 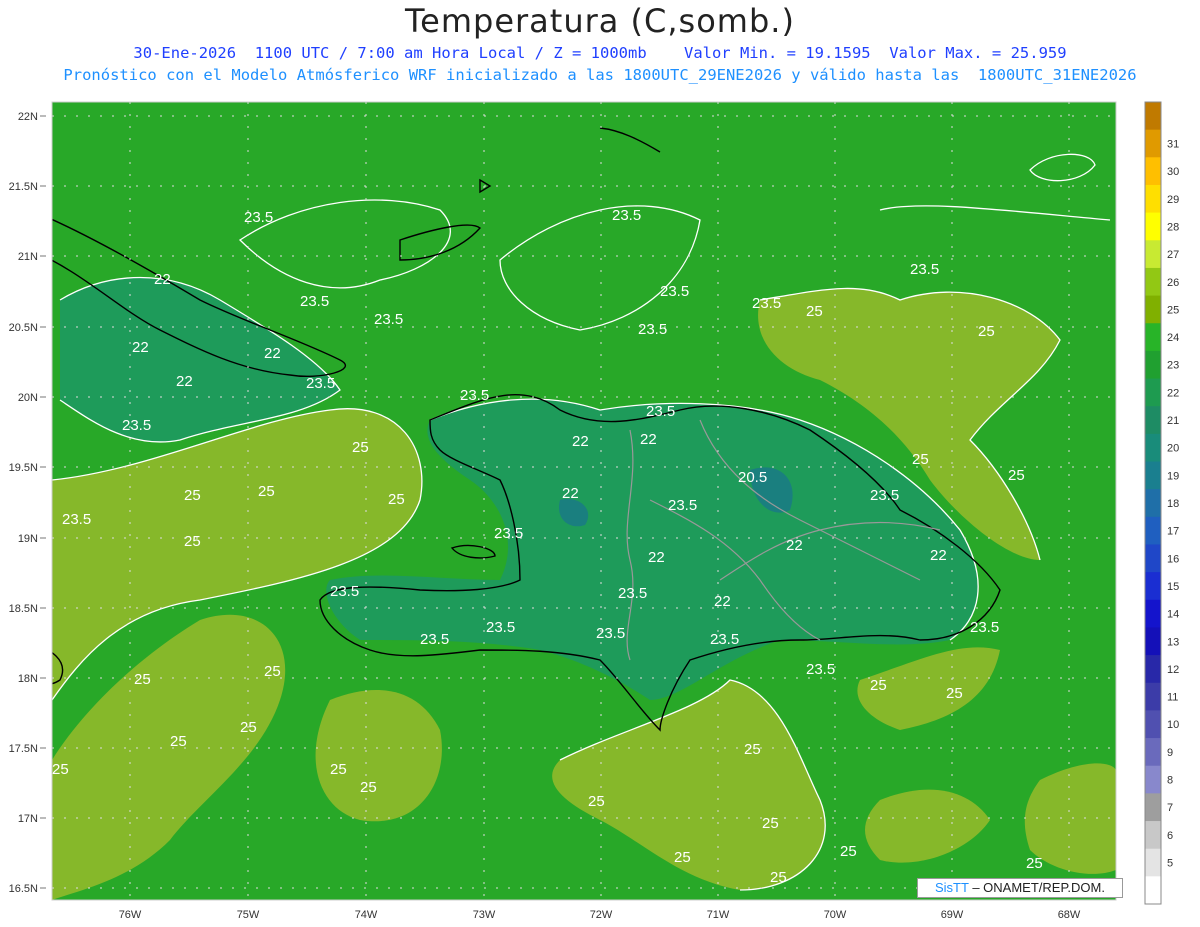 I want to click on lat-label: 22N, so click(x=28, y=117).